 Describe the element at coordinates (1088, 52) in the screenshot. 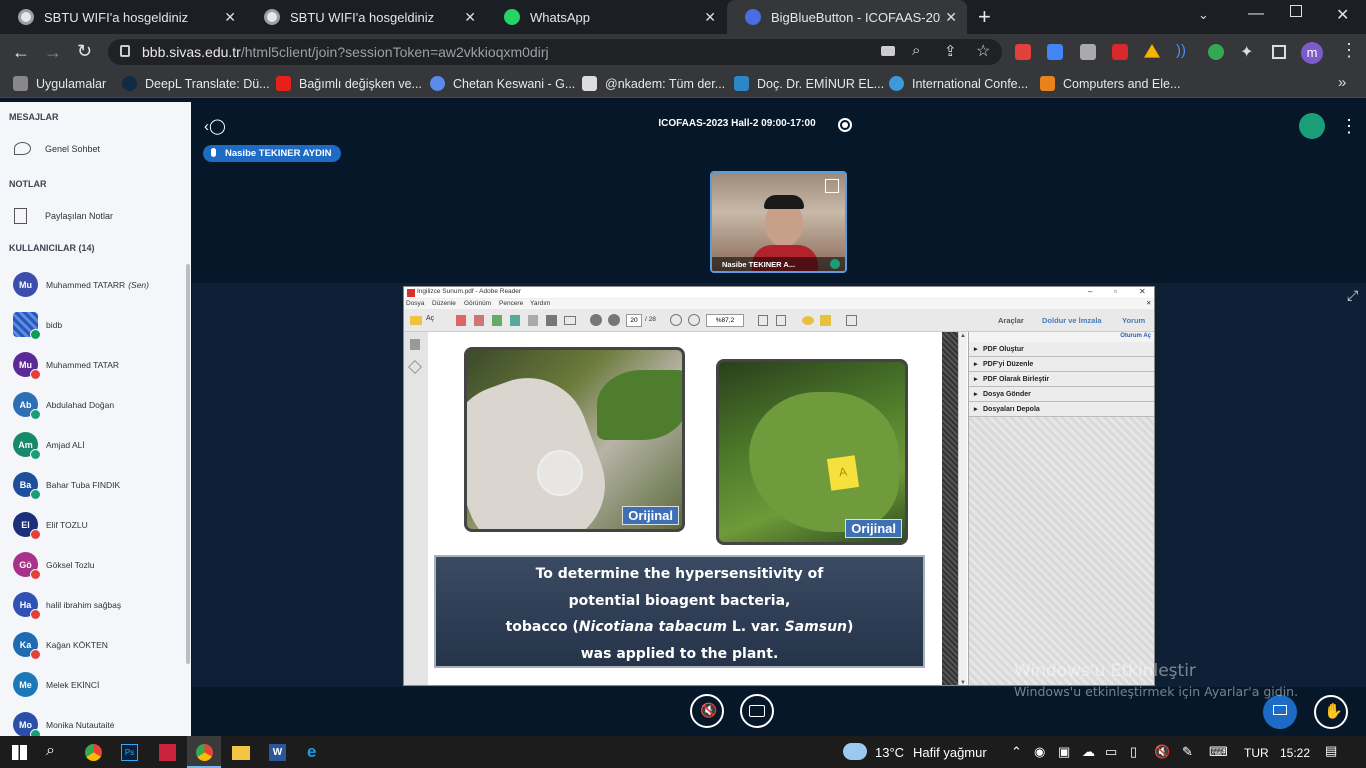

I see `extension-gray-icon` at that location.